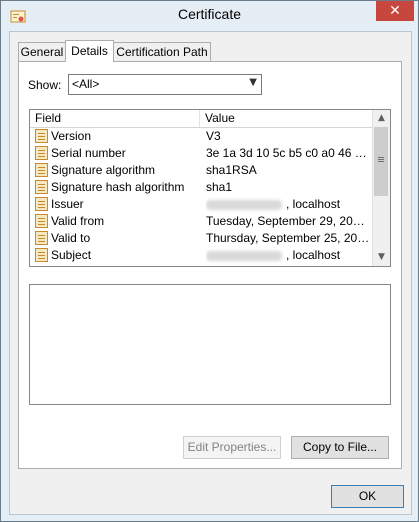 This screenshot has width=419, height=522. I want to click on show-selected-value: <All>, so click(86, 84).